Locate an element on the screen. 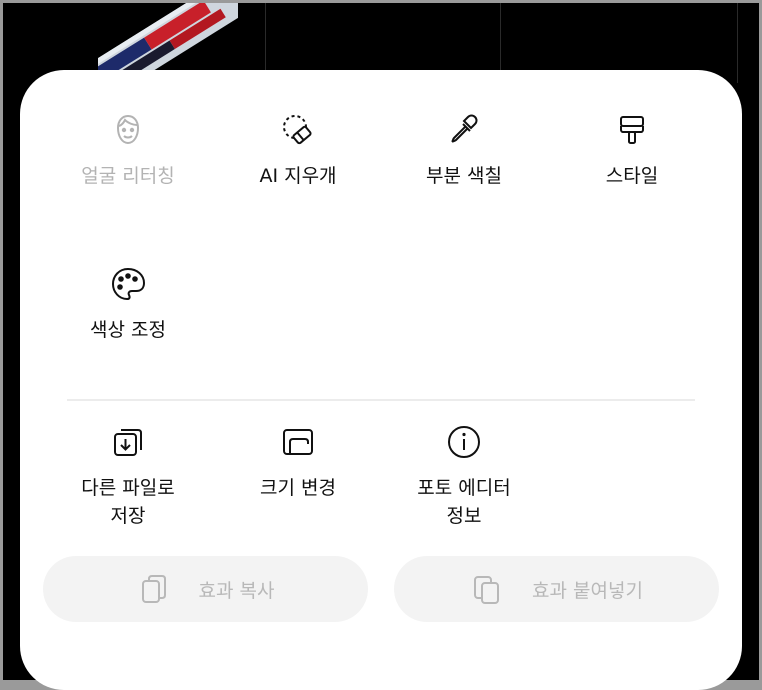 Image resolution: width=762 pixels, height=690 pixels. resize-button: 크기 변경 is located at coordinates (298, 463).